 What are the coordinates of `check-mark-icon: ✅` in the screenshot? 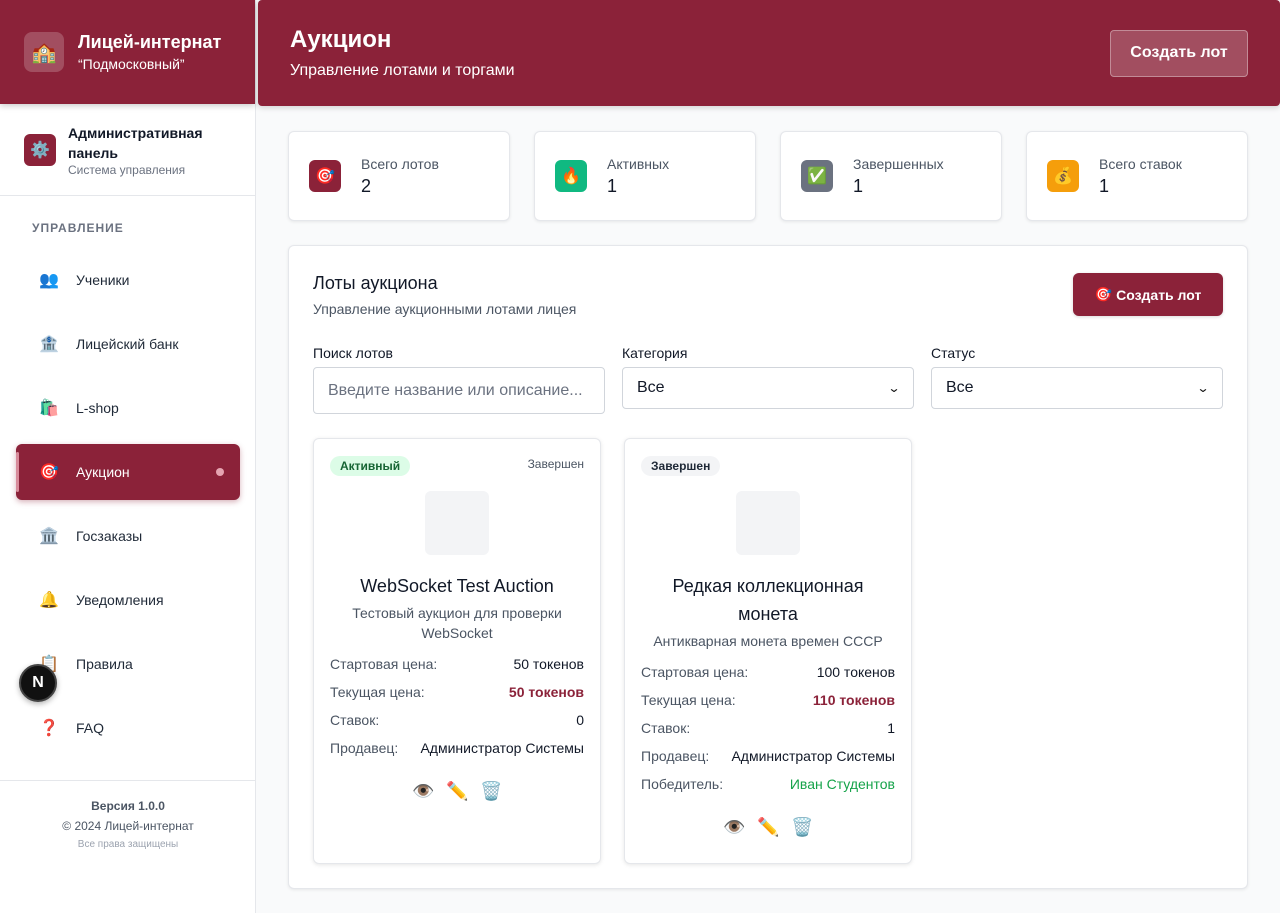 It's located at (817, 176).